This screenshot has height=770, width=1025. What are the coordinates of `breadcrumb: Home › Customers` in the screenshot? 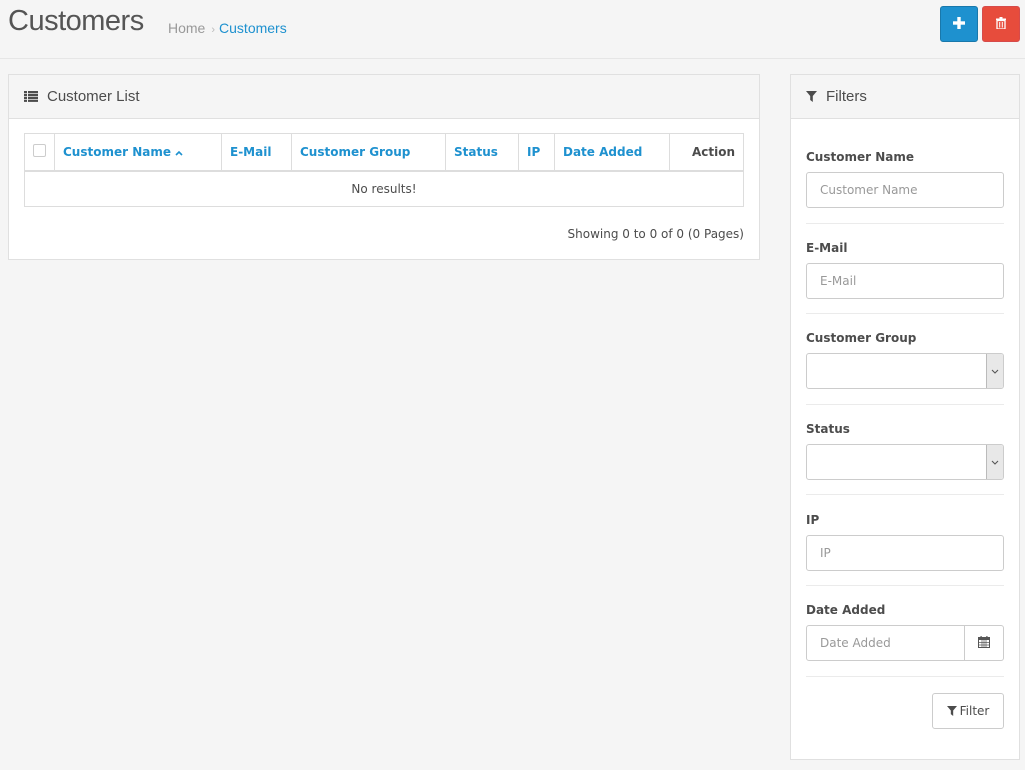 It's located at (227, 28).